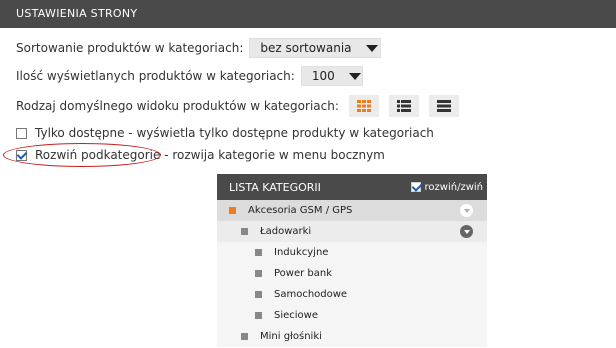 Image resolution: width=616 pixels, height=348 pixels. What do you see at coordinates (352, 252) in the screenshot?
I see `category-item: Indukcyjne` at bounding box center [352, 252].